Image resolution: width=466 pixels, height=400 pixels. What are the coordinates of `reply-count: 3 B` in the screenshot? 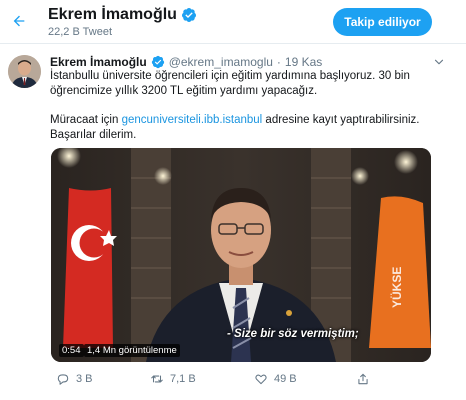 It's located at (84, 379).